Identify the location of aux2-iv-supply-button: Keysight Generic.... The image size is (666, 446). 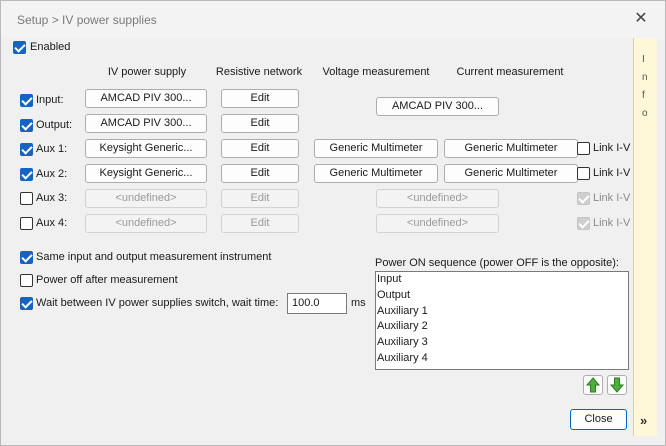
(146, 173).